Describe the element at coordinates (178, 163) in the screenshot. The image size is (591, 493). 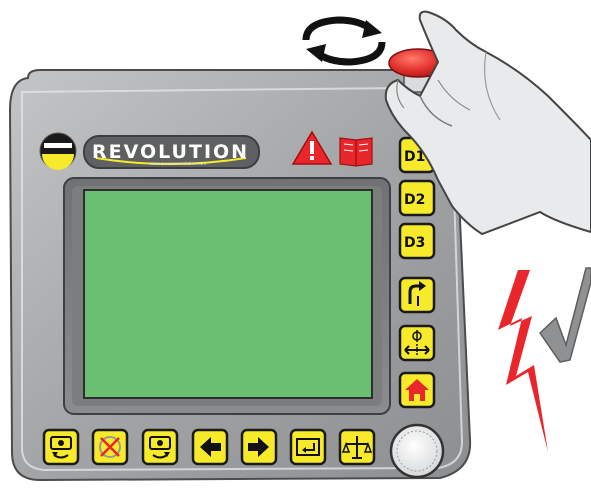
I see `brand-url: www.mecanarevolution.com` at that location.